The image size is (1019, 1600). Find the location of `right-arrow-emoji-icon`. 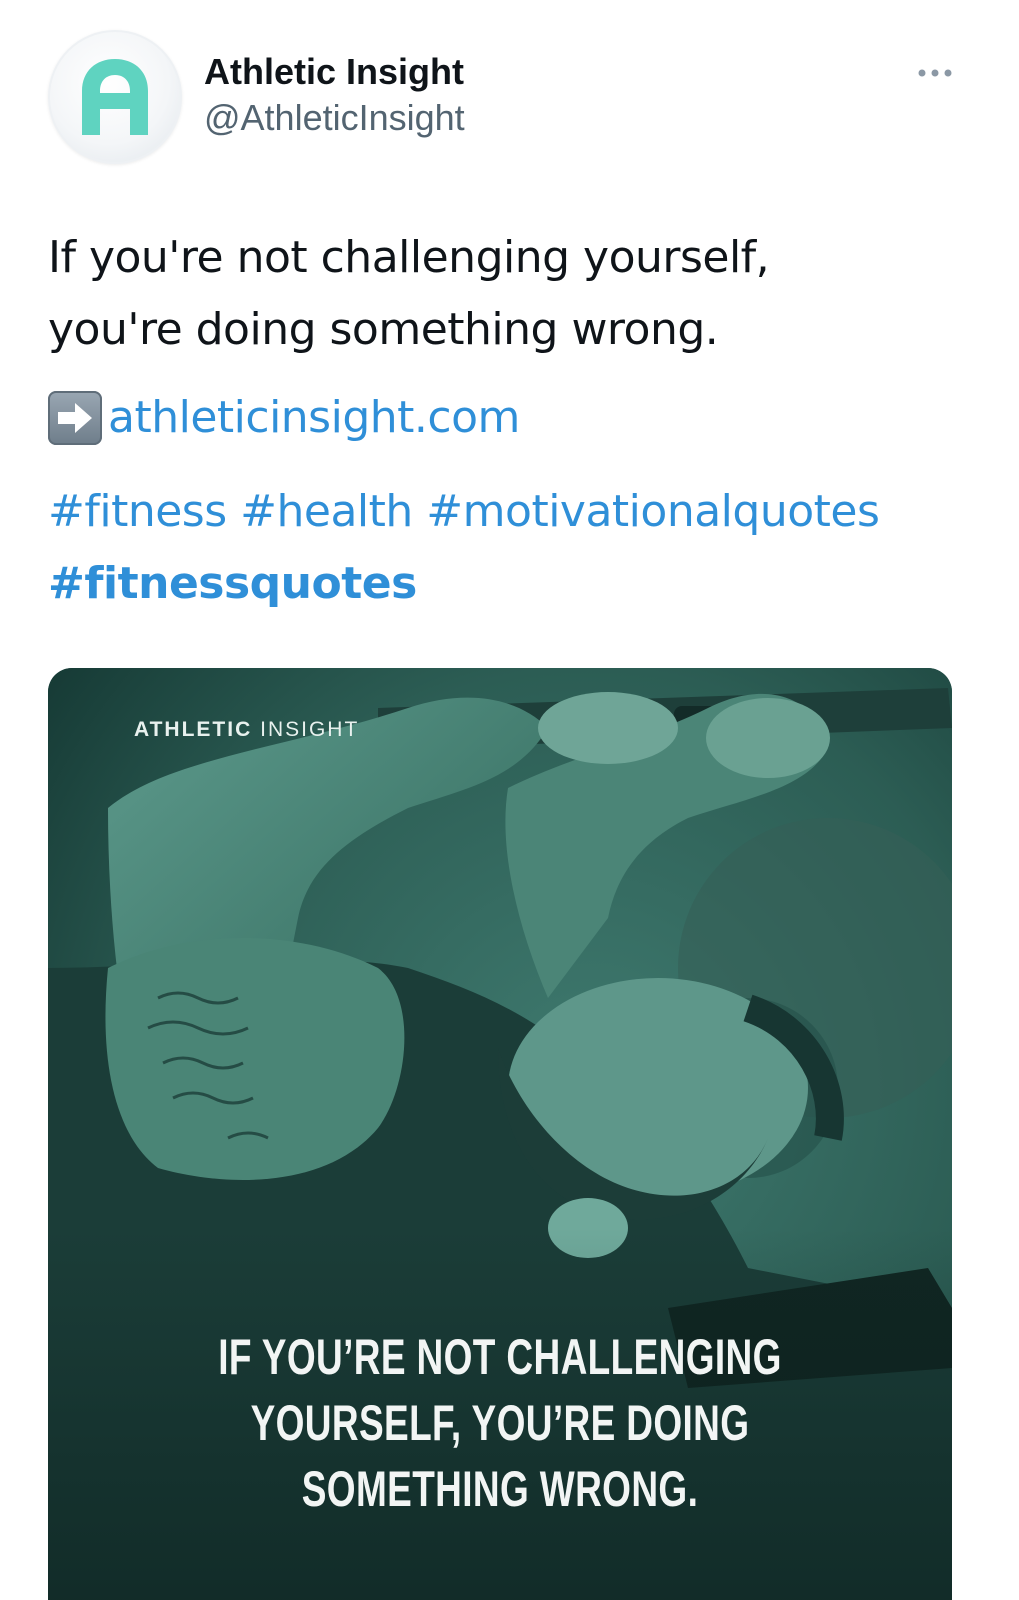

right-arrow-emoji-icon is located at coordinates (75, 418).